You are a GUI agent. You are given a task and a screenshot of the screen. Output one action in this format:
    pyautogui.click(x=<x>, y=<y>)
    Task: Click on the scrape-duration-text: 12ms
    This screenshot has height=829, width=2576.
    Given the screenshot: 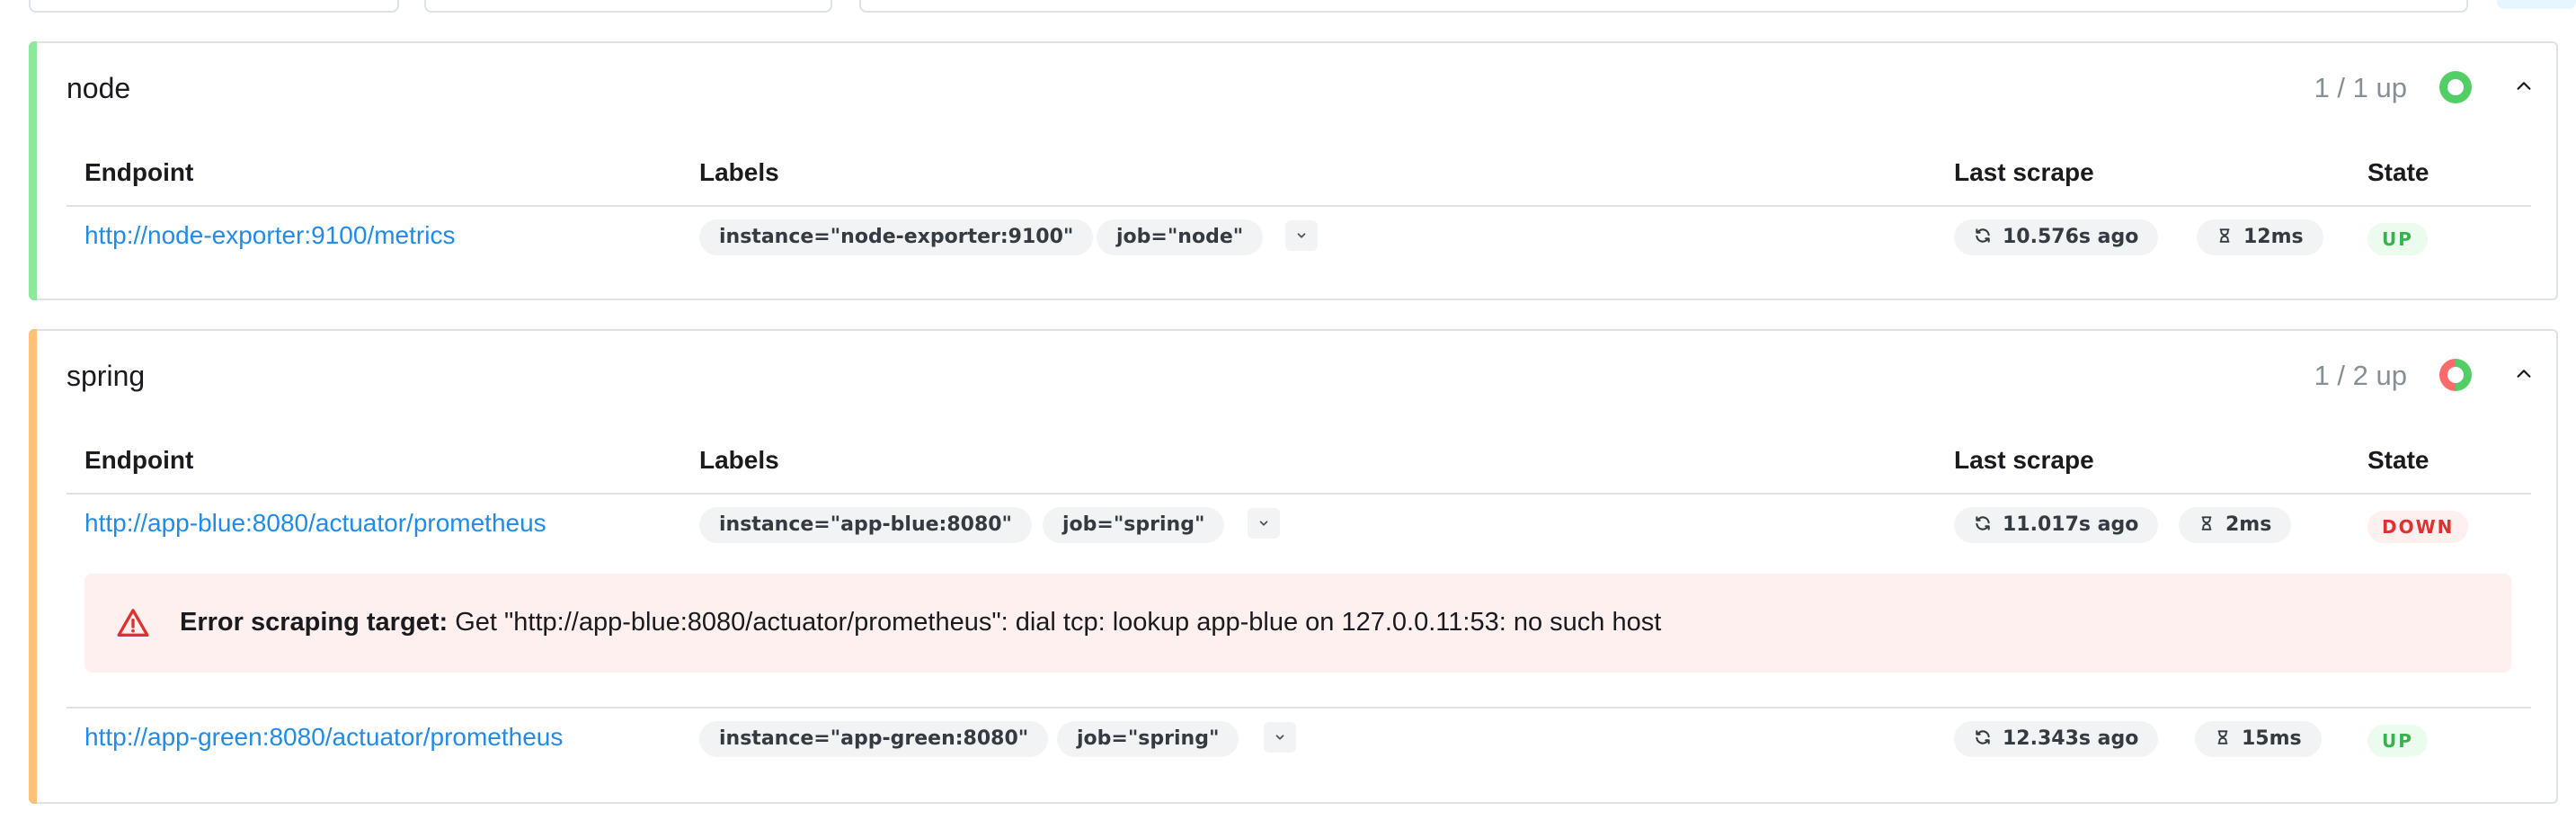 What is the action you would take?
    pyautogui.click(x=2273, y=237)
    